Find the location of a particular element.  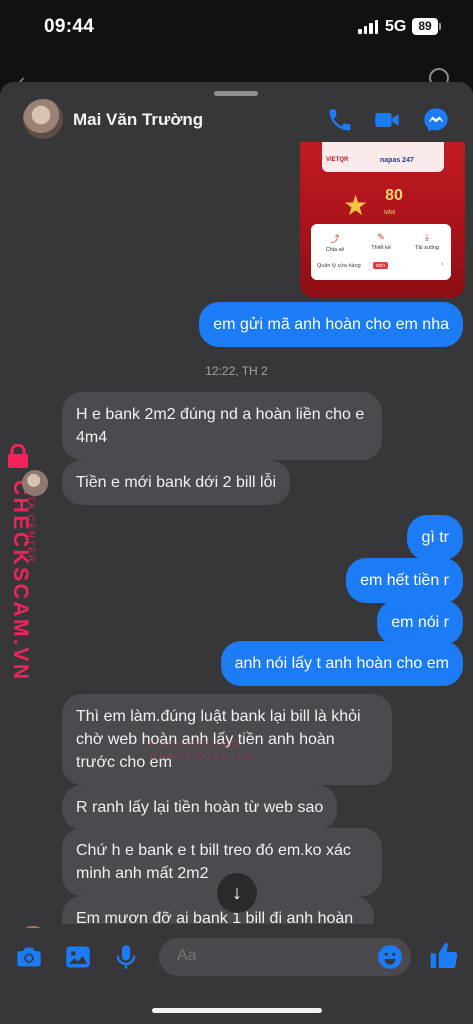

share-icon: ⤴ is located at coordinates (335, 239).